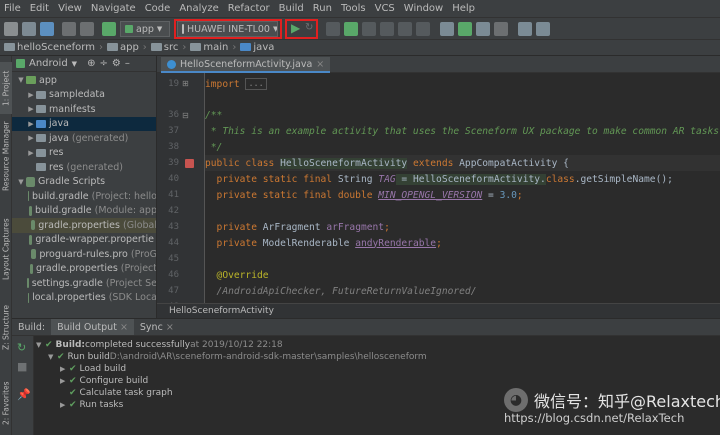  What do you see at coordinates (84, 283) in the screenshot?
I see `tree-item: settings.gradle (Project Se` at bounding box center [84, 283].